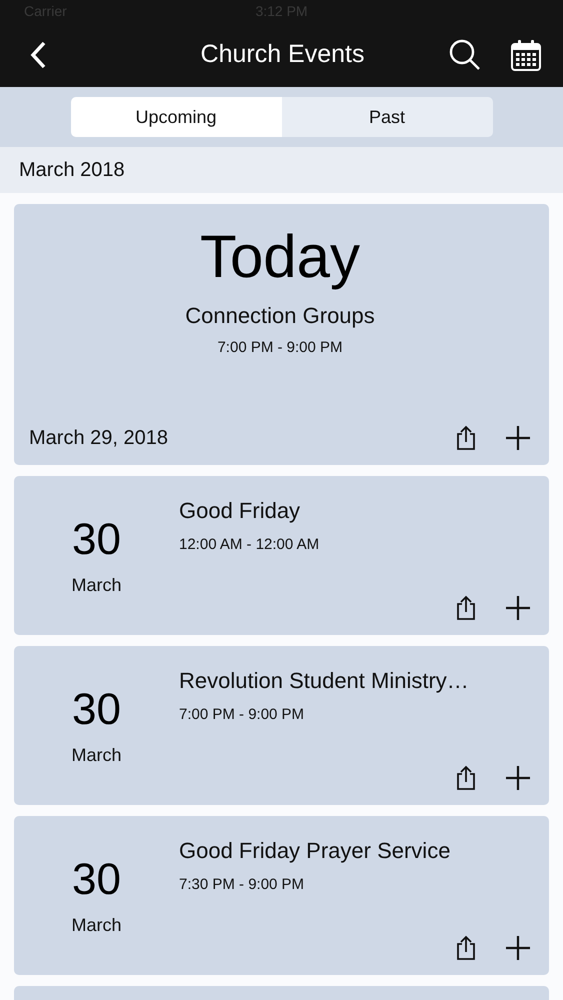  What do you see at coordinates (465, 54) in the screenshot?
I see `search-icon` at bounding box center [465, 54].